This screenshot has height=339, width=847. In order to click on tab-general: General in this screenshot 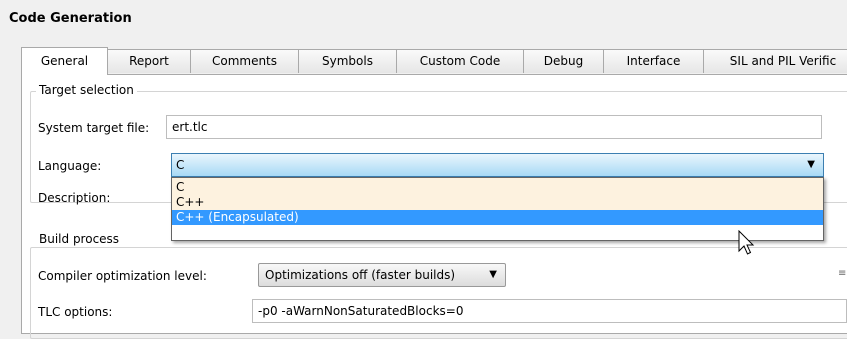, I will do `click(64, 61)`.